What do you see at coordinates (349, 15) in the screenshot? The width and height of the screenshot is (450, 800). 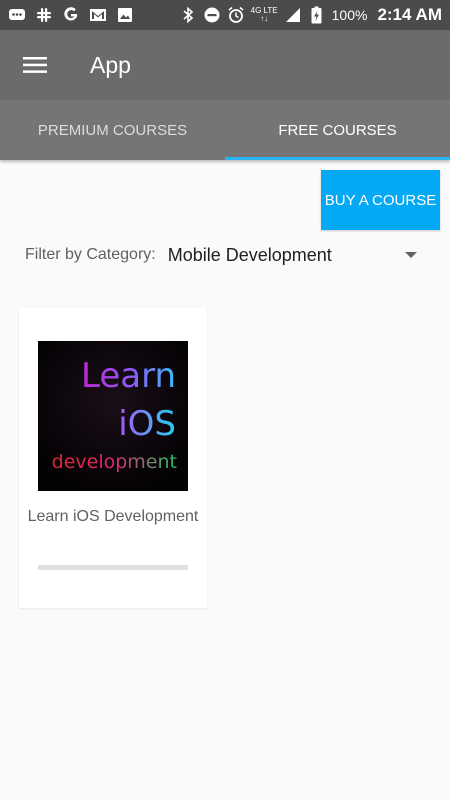 I see `battery-percent: 100%` at bounding box center [349, 15].